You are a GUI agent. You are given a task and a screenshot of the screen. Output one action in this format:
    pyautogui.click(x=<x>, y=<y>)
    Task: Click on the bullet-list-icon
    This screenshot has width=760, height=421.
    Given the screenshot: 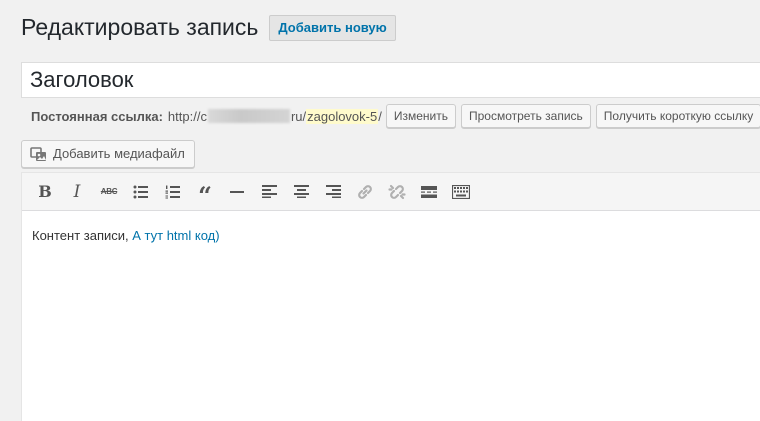 What is the action you would take?
    pyautogui.click(x=141, y=192)
    